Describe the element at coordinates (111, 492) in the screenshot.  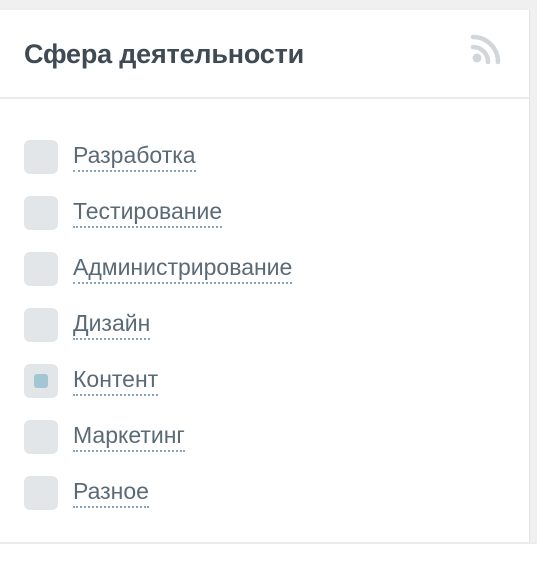
I see `filter-label: Разное` at that location.